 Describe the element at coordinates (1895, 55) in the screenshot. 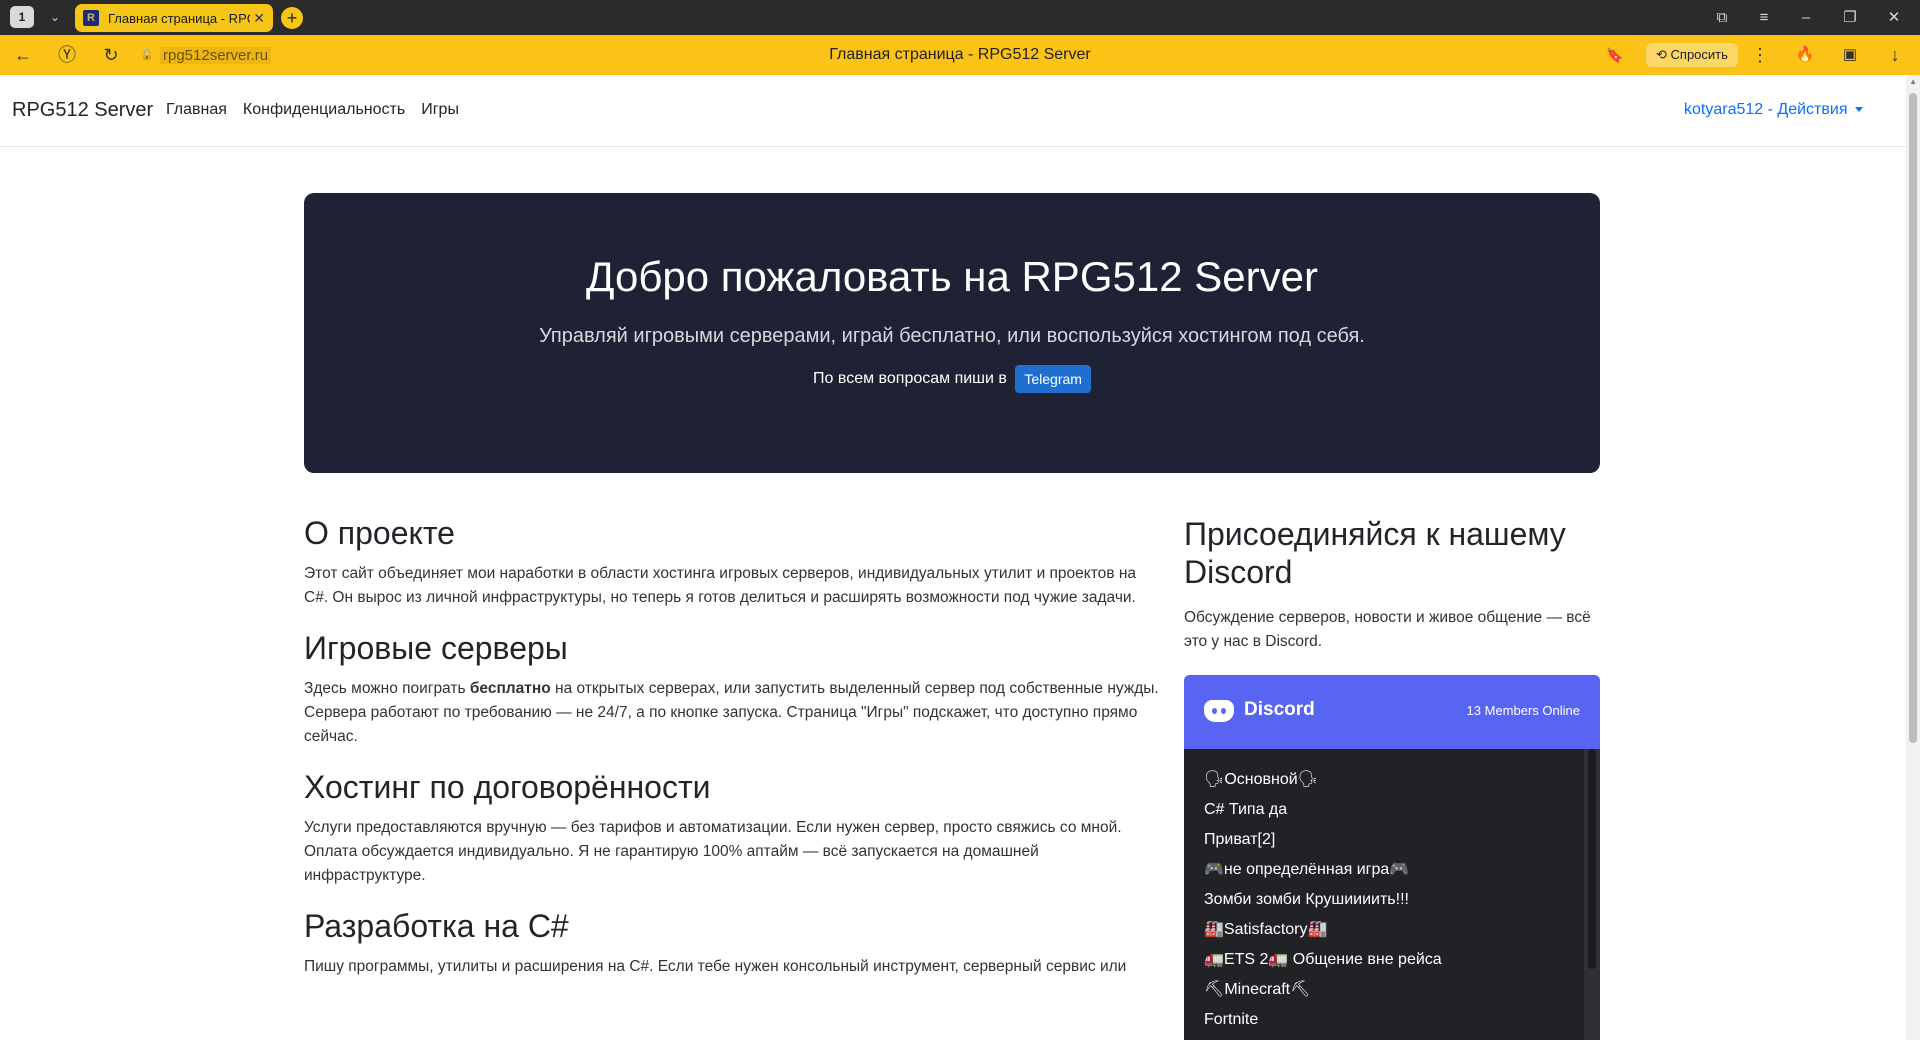

I see `download-icon: ↓` at that location.